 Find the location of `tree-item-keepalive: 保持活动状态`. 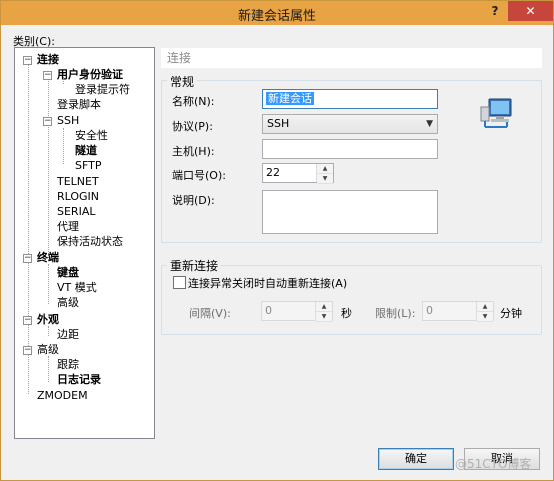

tree-item-keepalive: 保持活动状态 is located at coordinates (90, 242).